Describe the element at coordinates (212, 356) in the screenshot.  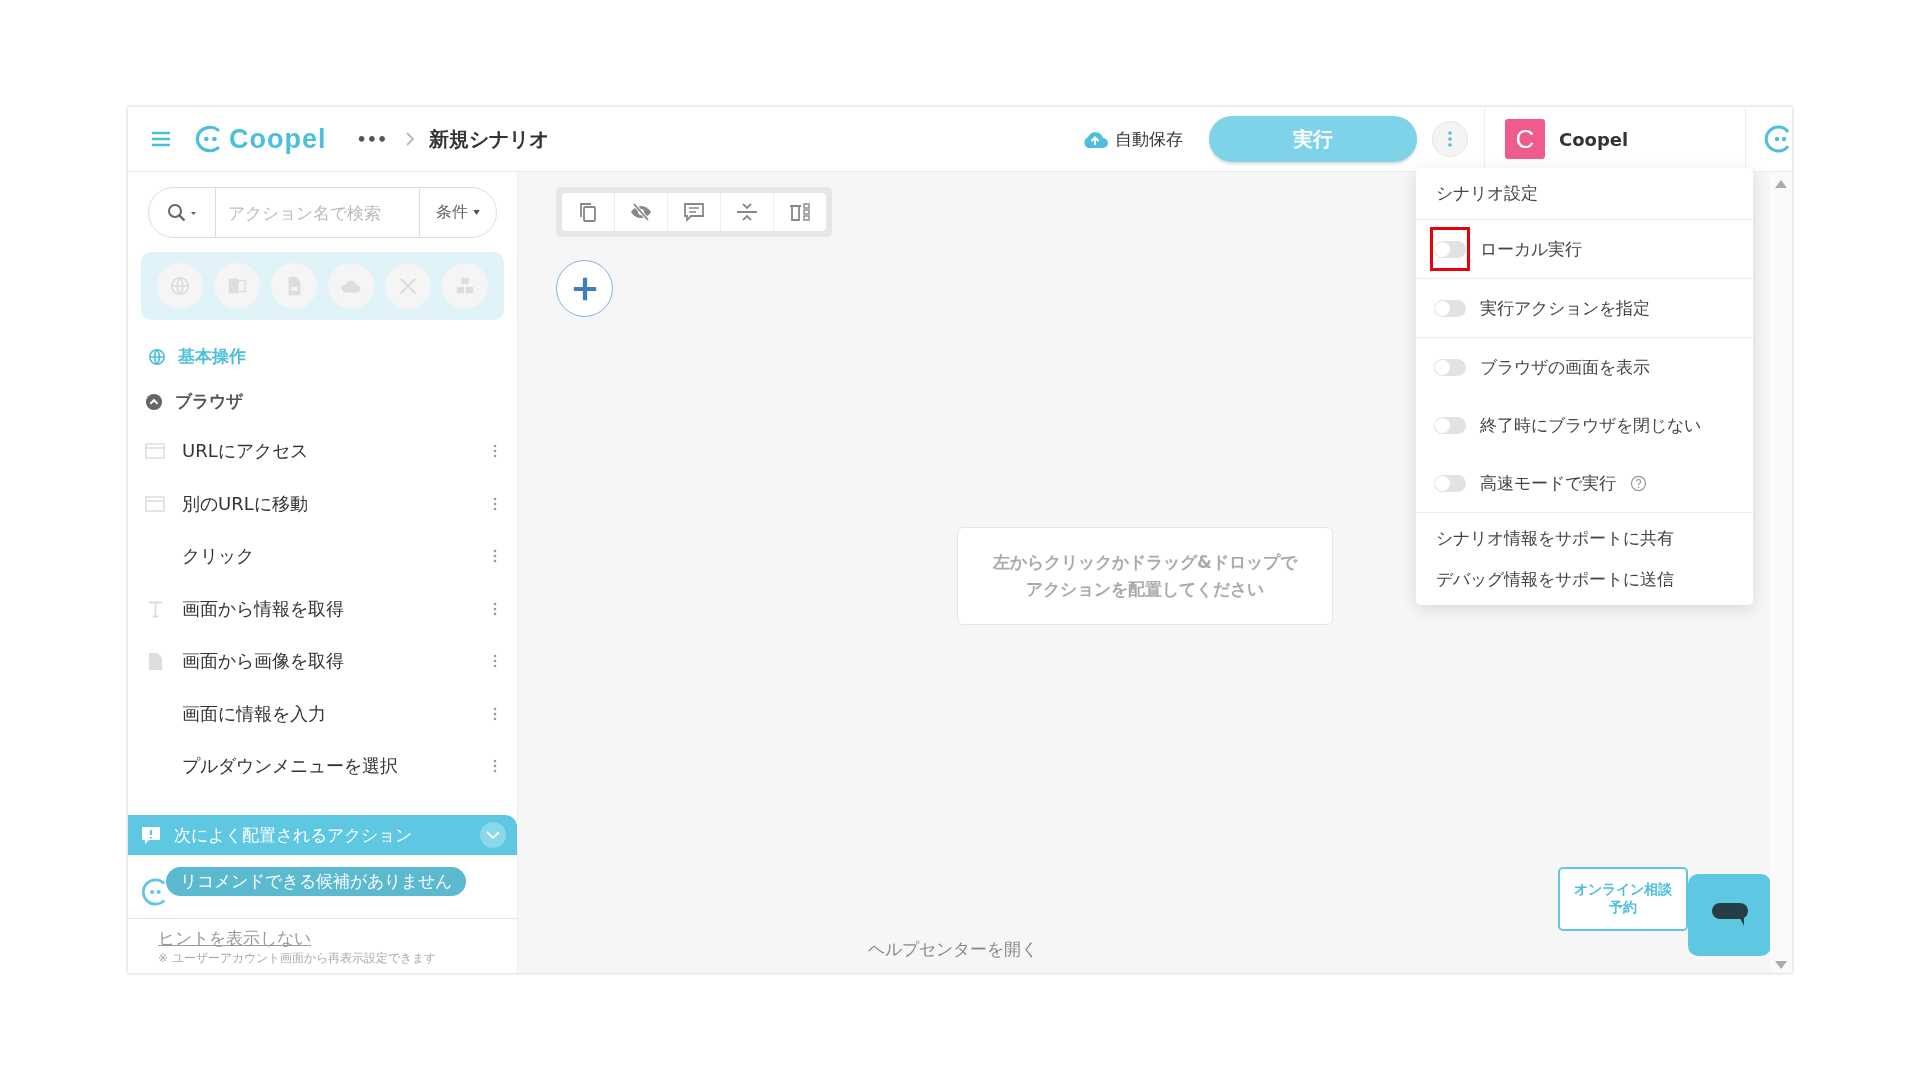
I see `category-title: 基本操作` at that location.